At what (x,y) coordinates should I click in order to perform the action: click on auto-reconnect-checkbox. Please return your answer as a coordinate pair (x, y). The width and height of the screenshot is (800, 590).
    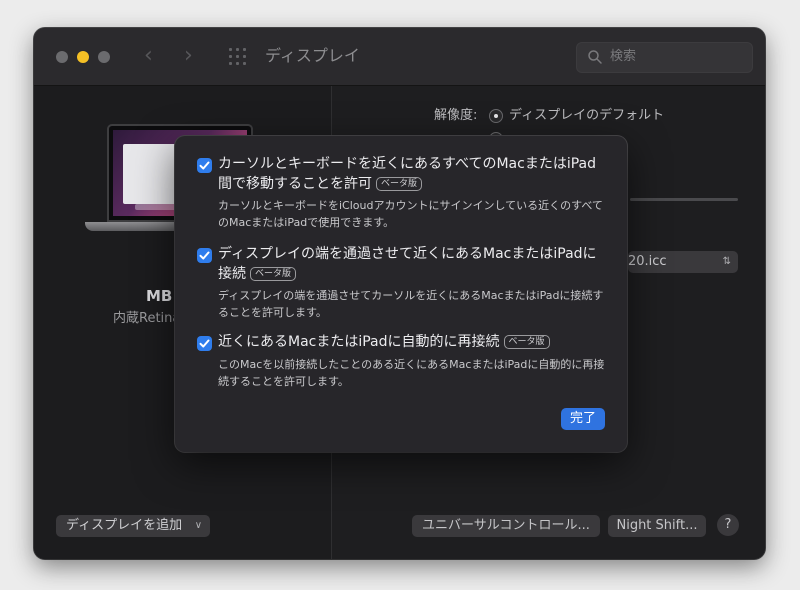
    Looking at the image, I should click on (204, 343).